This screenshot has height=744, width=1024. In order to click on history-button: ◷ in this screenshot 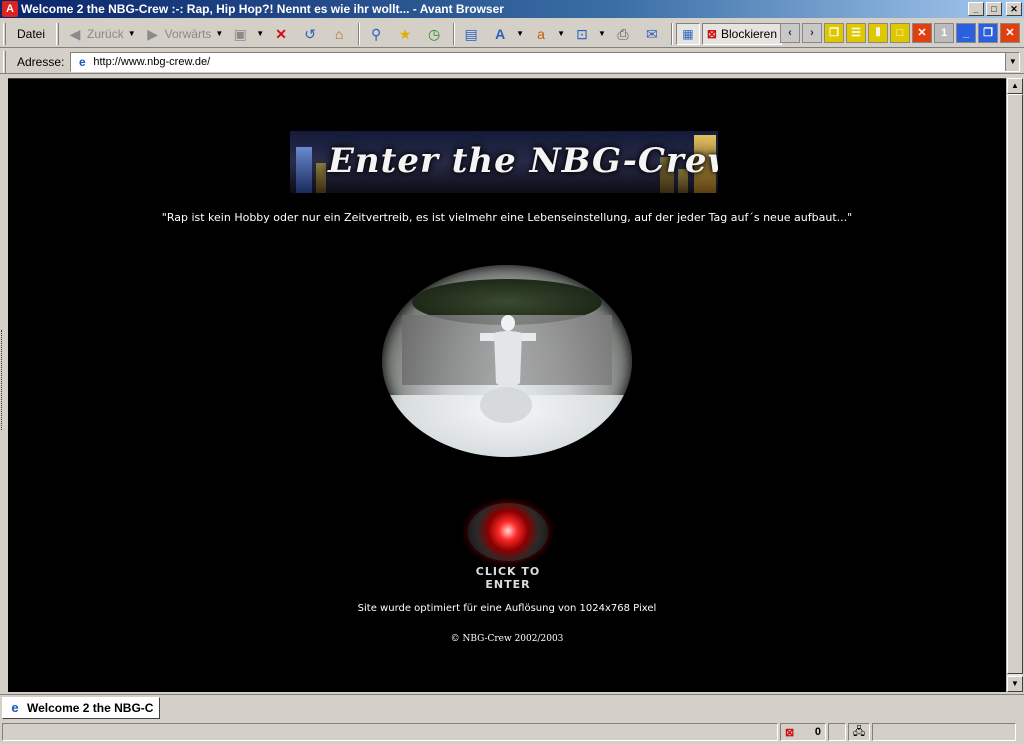, I will do `click(435, 34)`.